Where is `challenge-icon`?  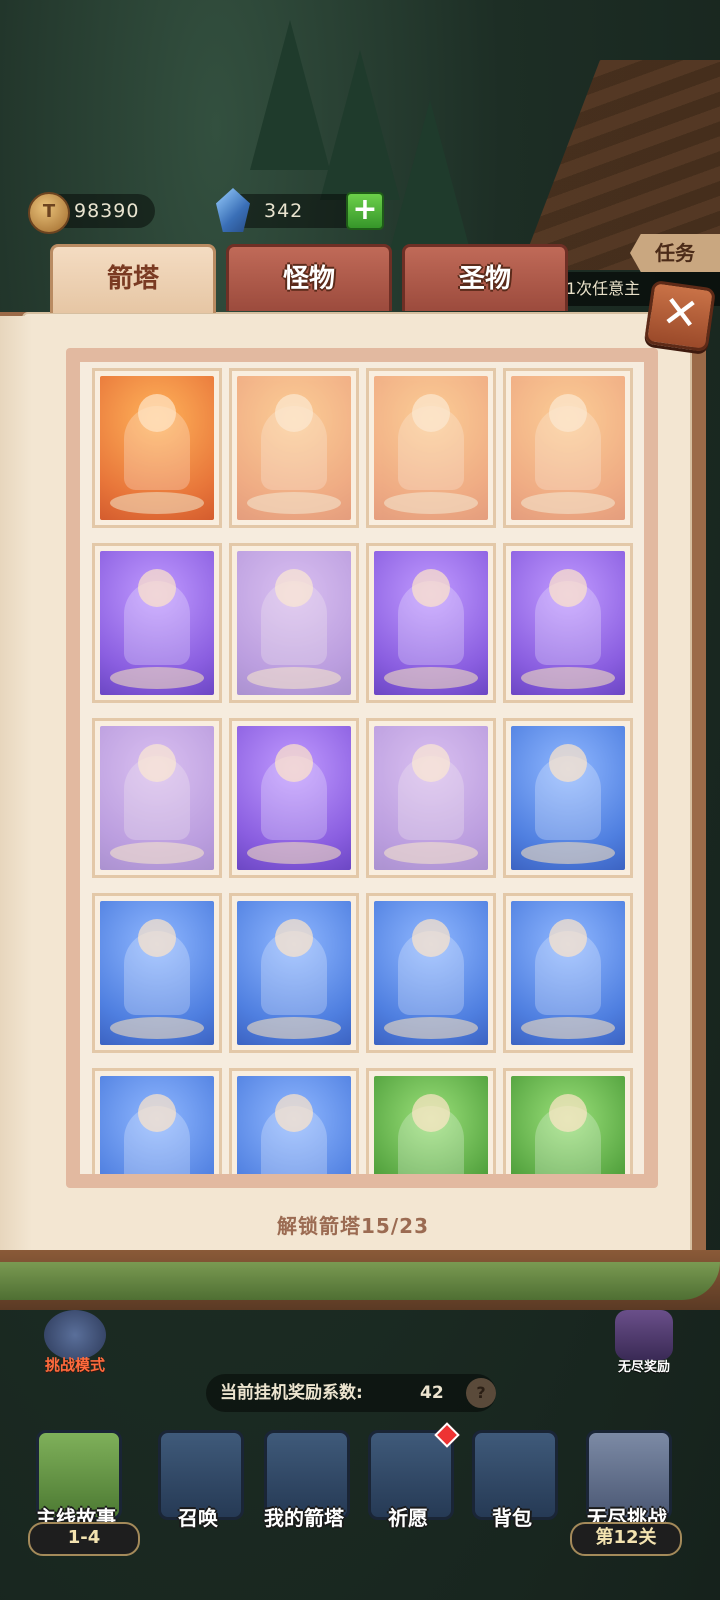 challenge-icon is located at coordinates (75, 1335).